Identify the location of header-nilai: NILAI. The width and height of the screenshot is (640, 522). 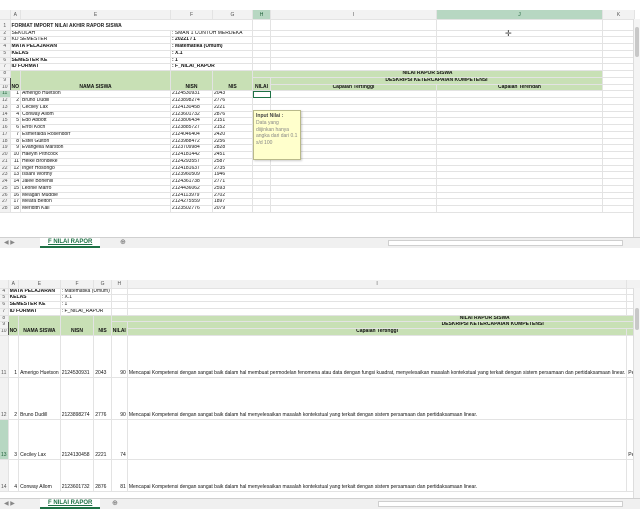
(119, 328).